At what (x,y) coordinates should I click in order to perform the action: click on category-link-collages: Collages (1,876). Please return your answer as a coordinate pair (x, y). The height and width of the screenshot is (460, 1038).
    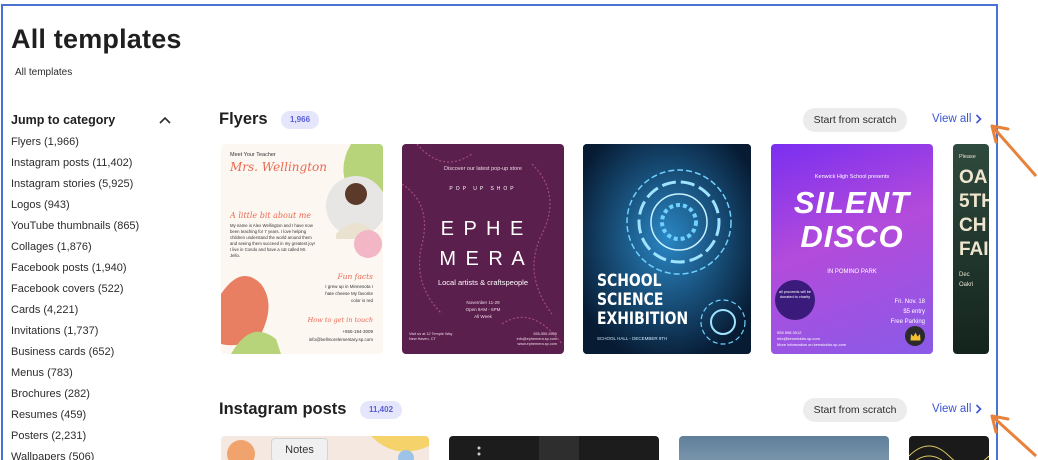
    Looking at the image, I should click on (96, 247).